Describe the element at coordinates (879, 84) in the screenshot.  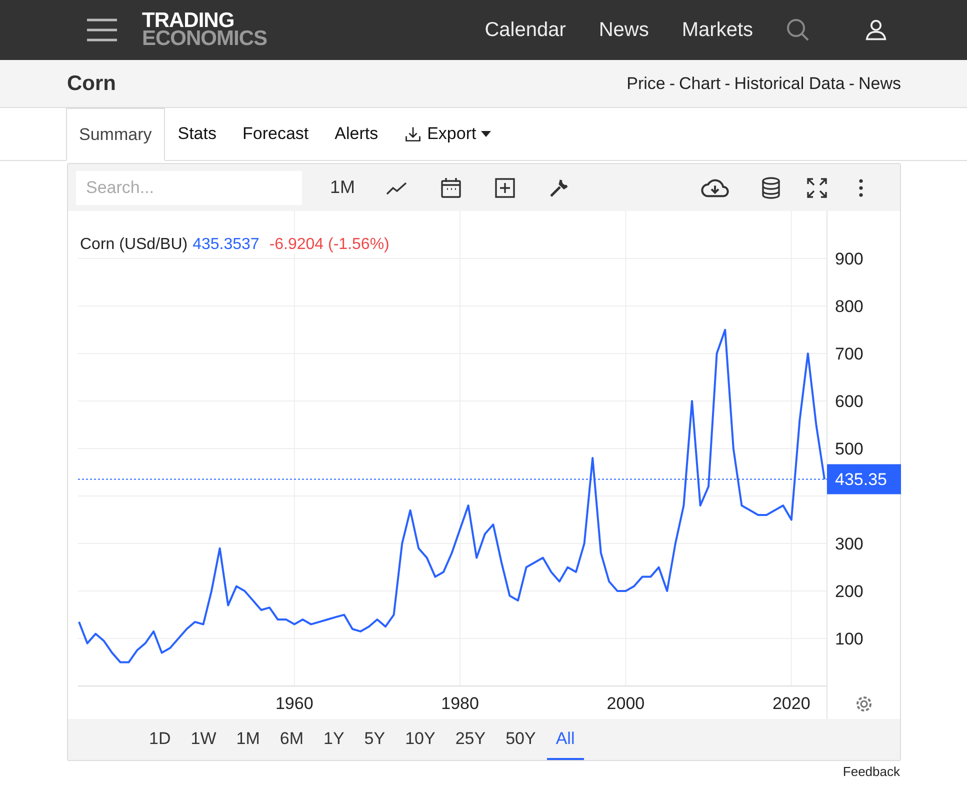
I see `section-link: News` at that location.